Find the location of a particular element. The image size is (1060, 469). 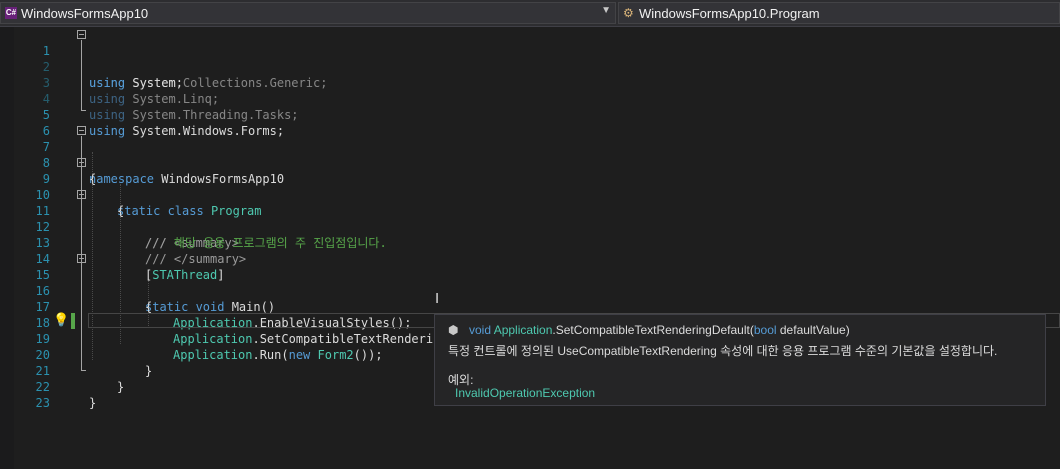

code-line: 17 Application.EnableVisualStyles(); is located at coordinates (223, 315).